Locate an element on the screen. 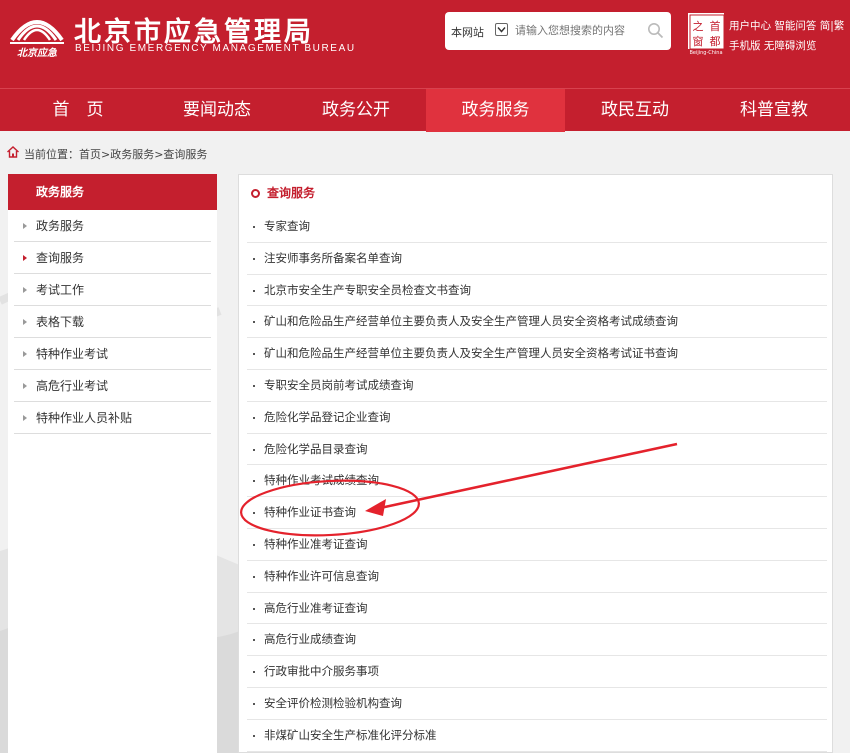 The height and width of the screenshot is (753, 850). site-title-en: BEIJING EMERGENCY MANAGEMENT BUREAU is located at coordinates (215, 48).